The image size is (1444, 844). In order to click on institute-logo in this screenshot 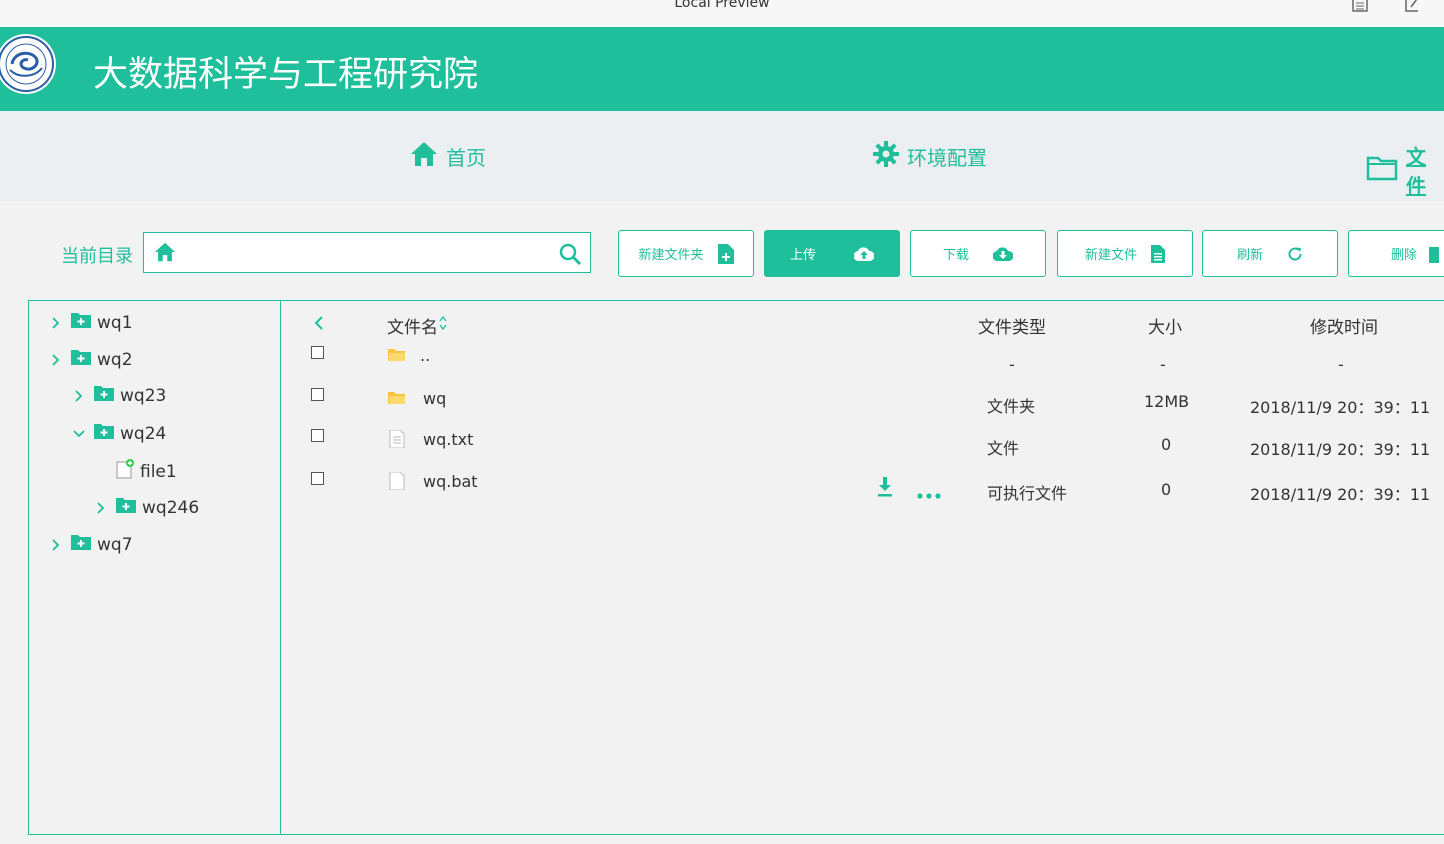, I will do `click(28, 64)`.